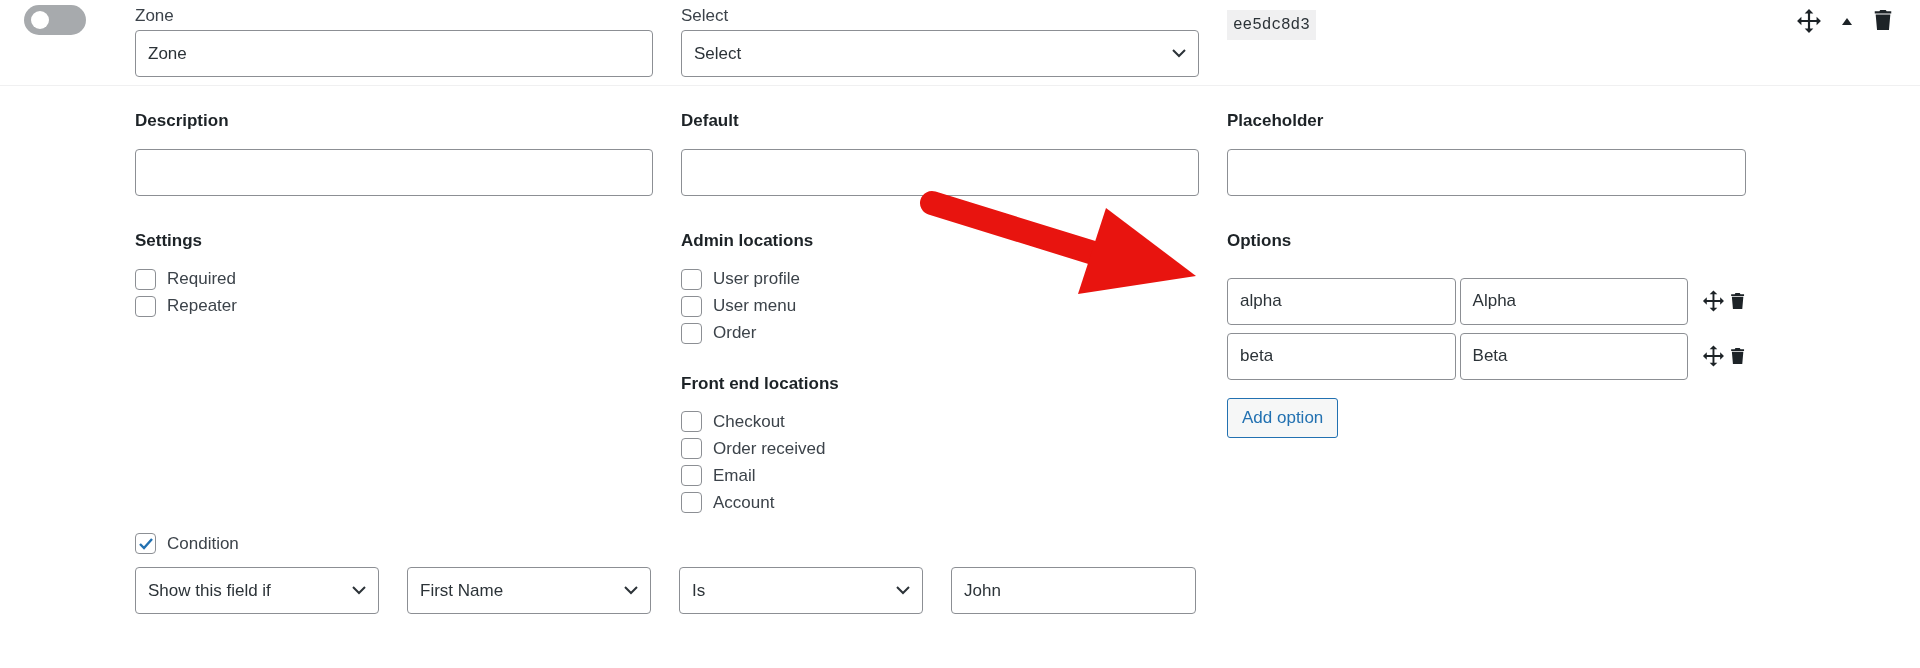 This screenshot has width=1920, height=668. I want to click on field-label: Select, so click(705, 16).